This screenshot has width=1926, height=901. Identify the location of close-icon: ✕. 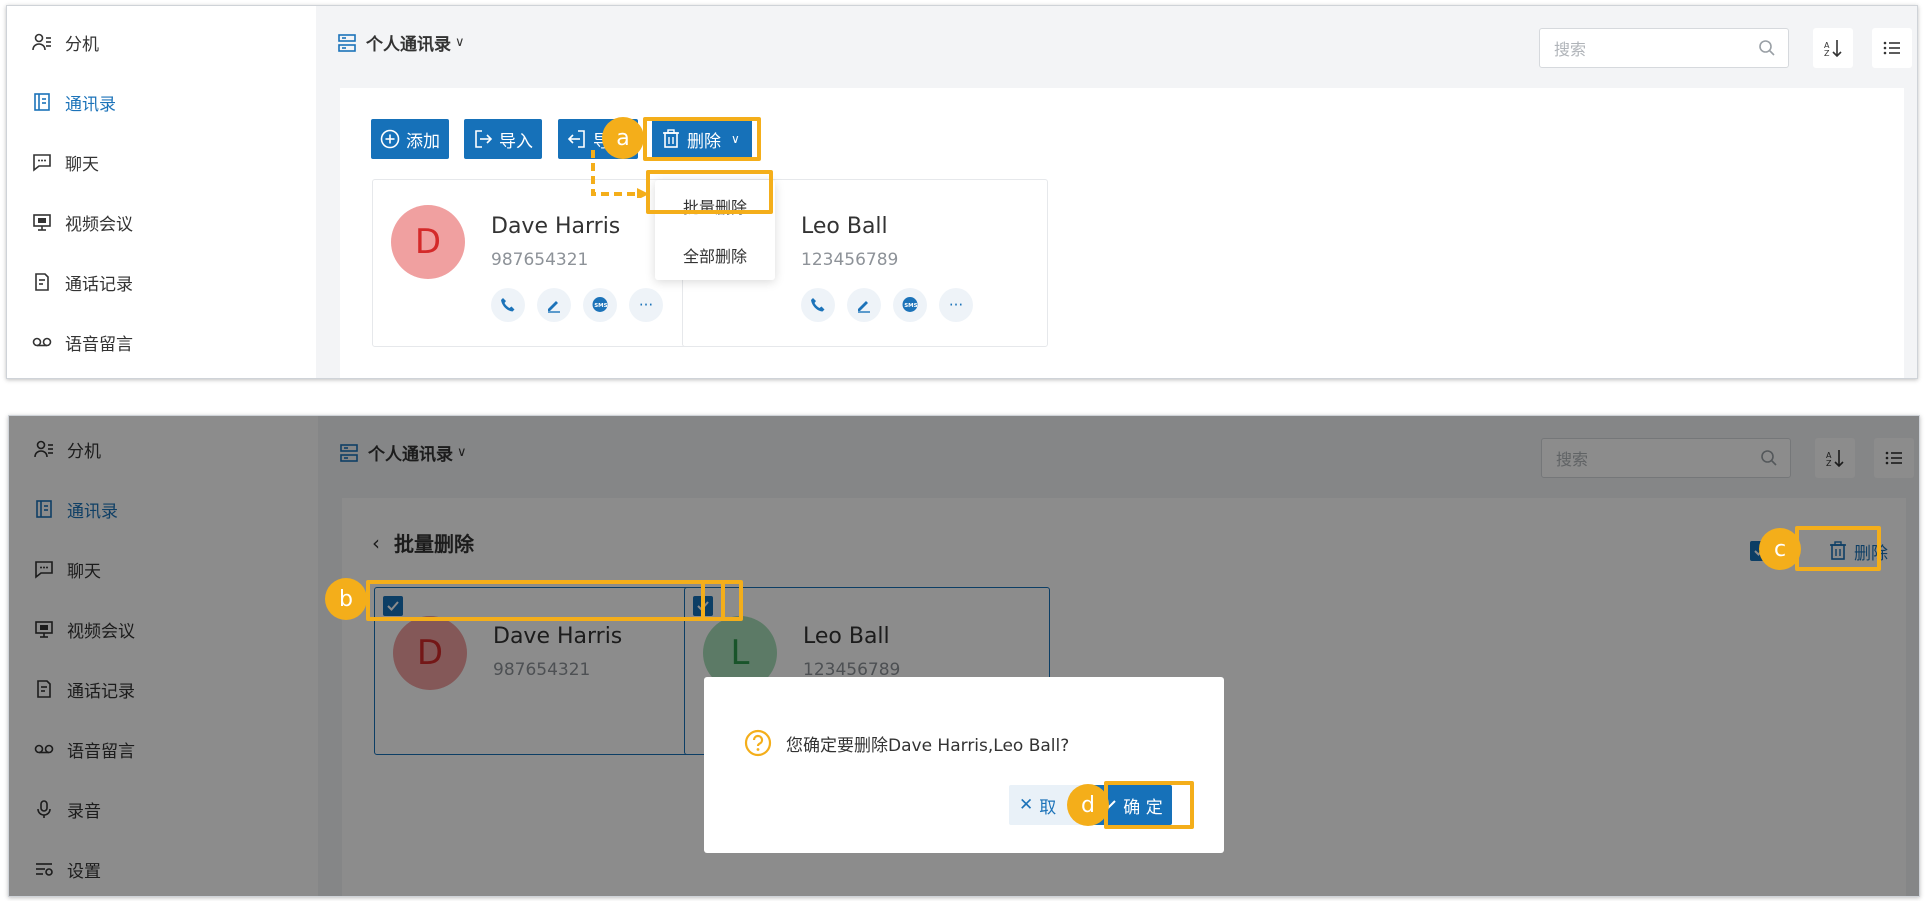
(1026, 805).